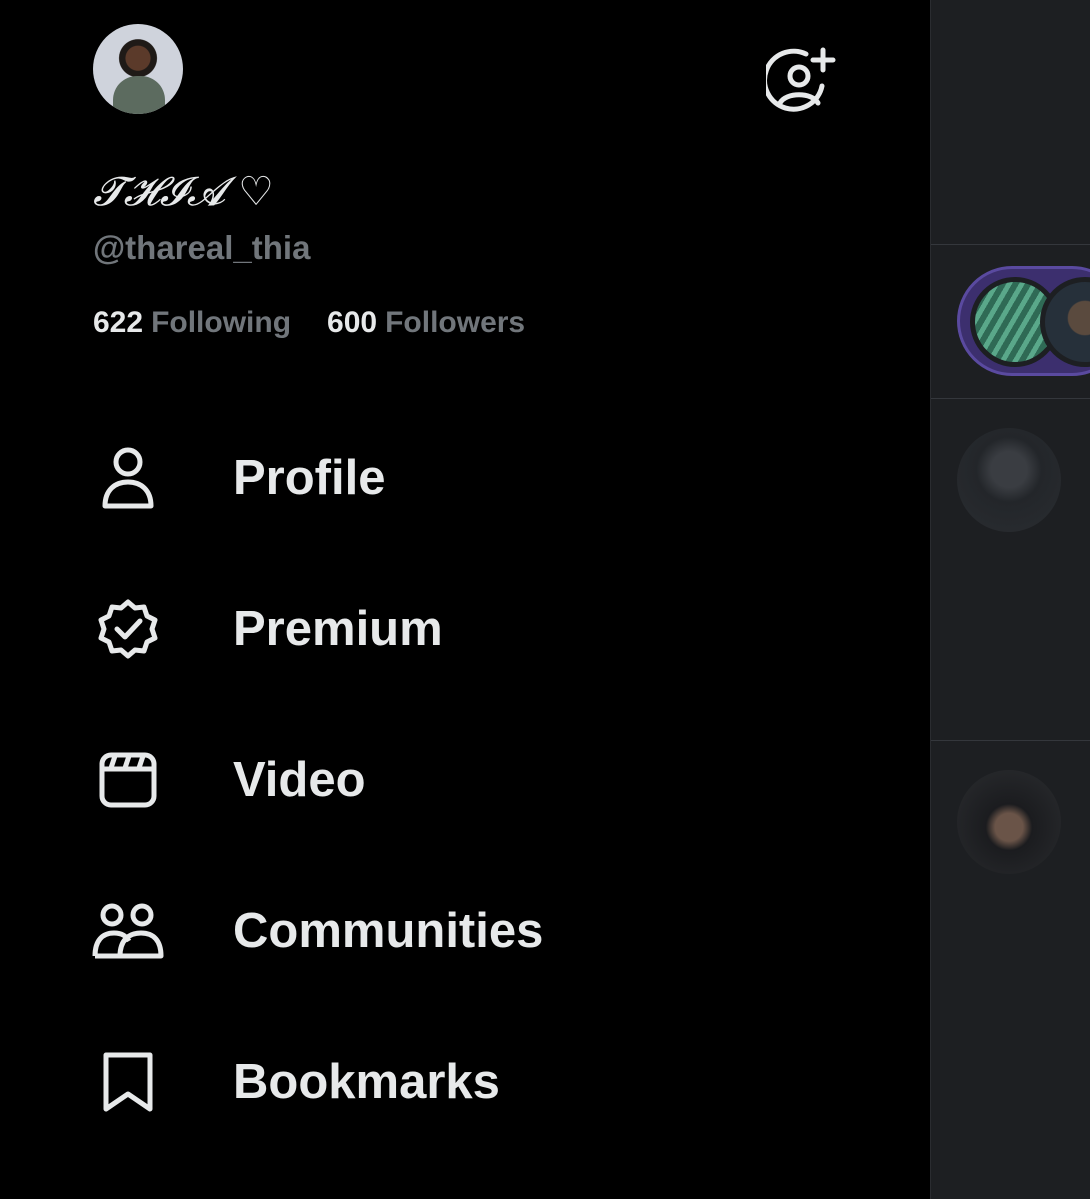 Image resolution: width=1090 pixels, height=1199 pixels. I want to click on background-feed, so click(1010, 599).